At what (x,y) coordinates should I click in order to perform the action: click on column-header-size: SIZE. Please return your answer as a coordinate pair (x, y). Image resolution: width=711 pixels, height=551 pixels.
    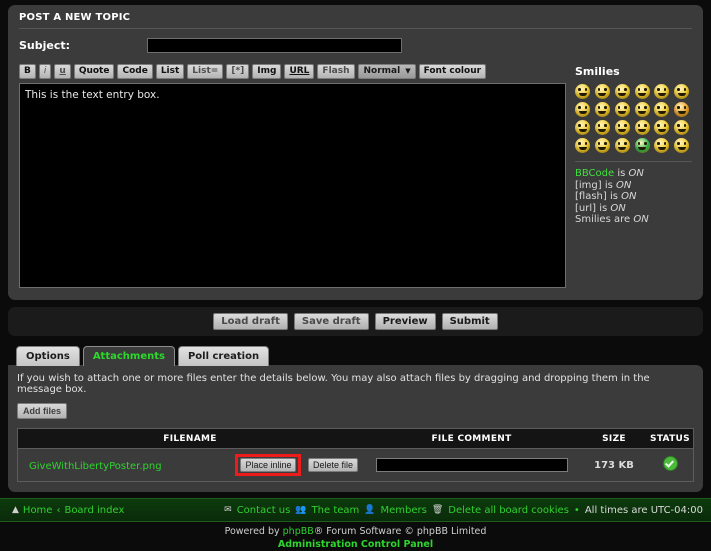
    Looking at the image, I should click on (614, 438).